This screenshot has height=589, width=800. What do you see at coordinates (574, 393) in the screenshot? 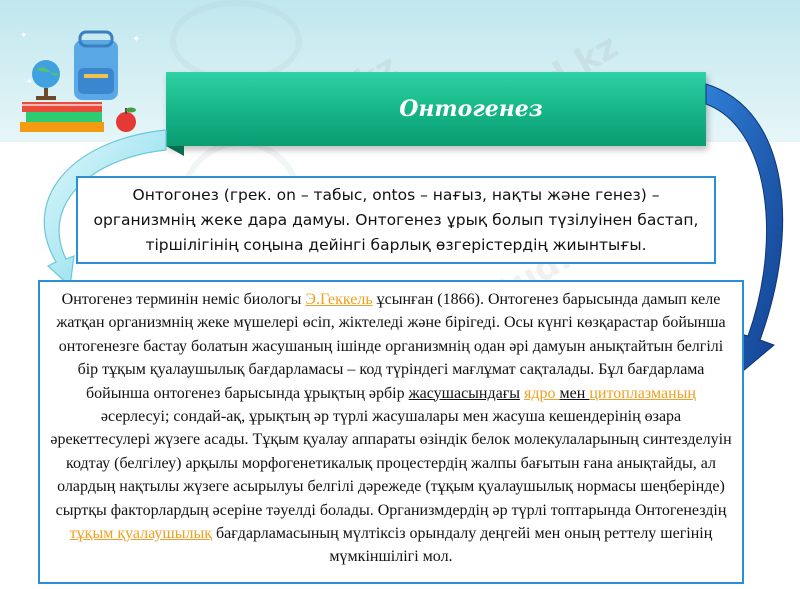
I see `and-word: мен` at bounding box center [574, 393].